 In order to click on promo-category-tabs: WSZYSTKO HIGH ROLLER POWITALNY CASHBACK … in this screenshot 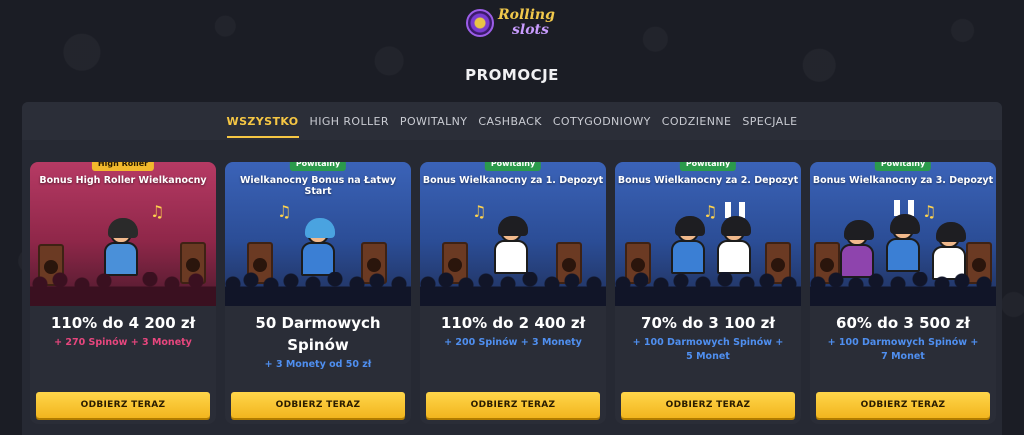, I will do `click(512, 121)`.